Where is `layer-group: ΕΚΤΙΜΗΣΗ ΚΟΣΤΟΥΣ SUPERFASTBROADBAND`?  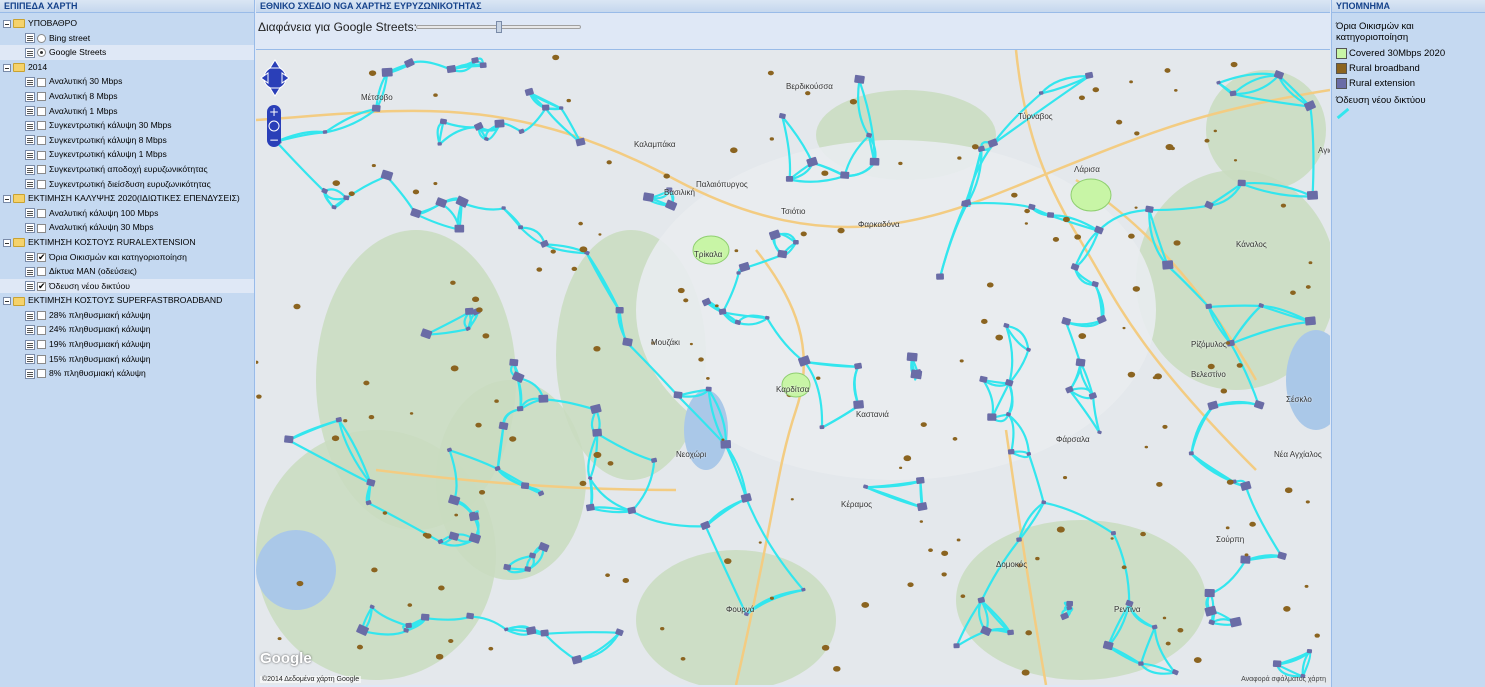 layer-group: ΕΚΤΙΜΗΣΗ ΚΟΣΤΟΥΣ SUPERFASTBROADBAND is located at coordinates (127, 300).